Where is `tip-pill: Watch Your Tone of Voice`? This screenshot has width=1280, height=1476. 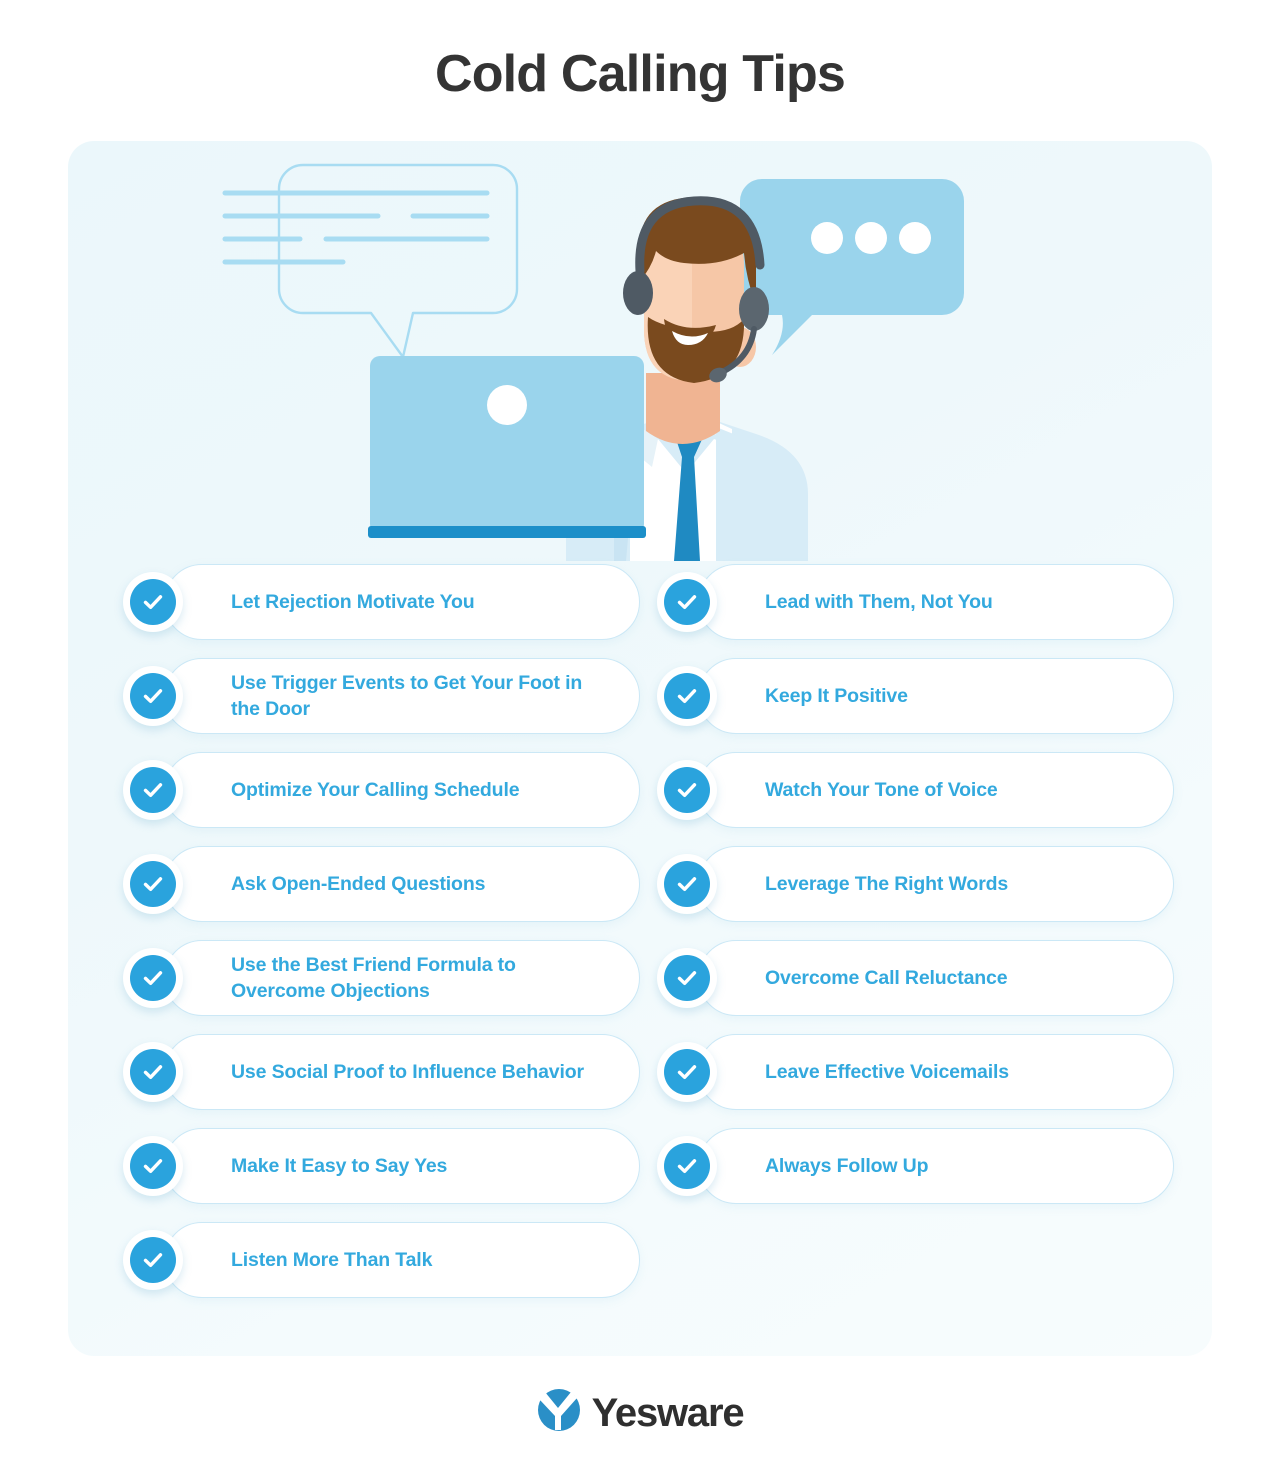 tip-pill: Watch Your Tone of Voice is located at coordinates (936, 790).